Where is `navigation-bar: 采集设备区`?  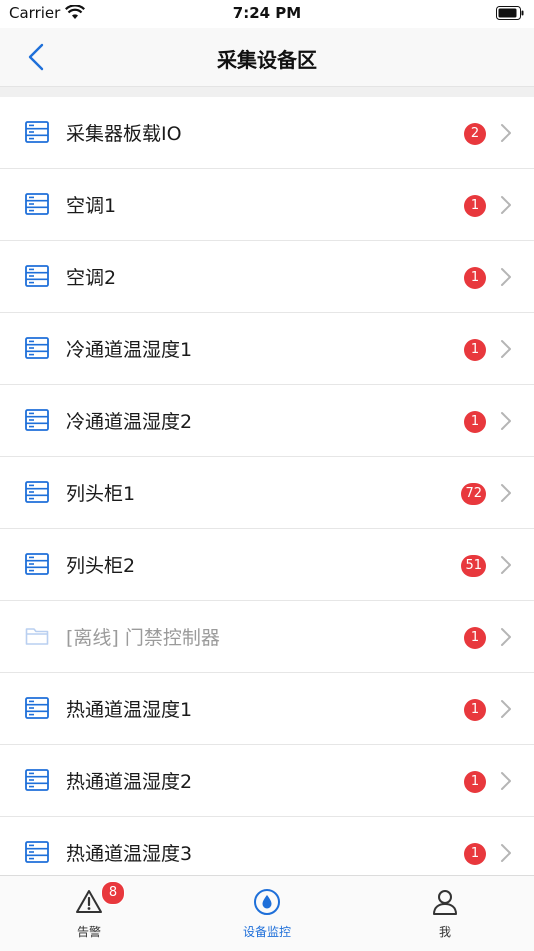
navigation-bar: 采集设备区 is located at coordinates (267, 57).